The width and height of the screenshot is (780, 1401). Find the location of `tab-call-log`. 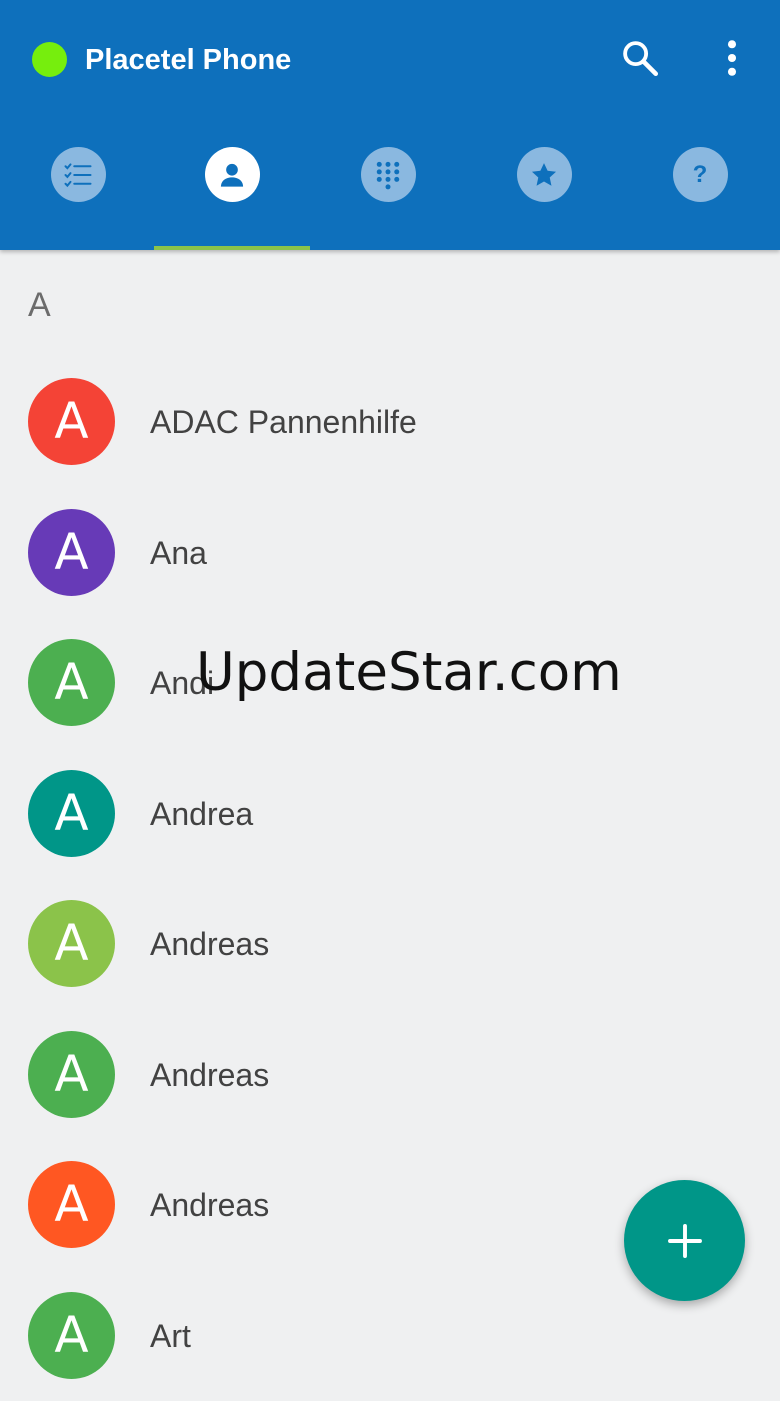

tab-call-log is located at coordinates (78, 185).